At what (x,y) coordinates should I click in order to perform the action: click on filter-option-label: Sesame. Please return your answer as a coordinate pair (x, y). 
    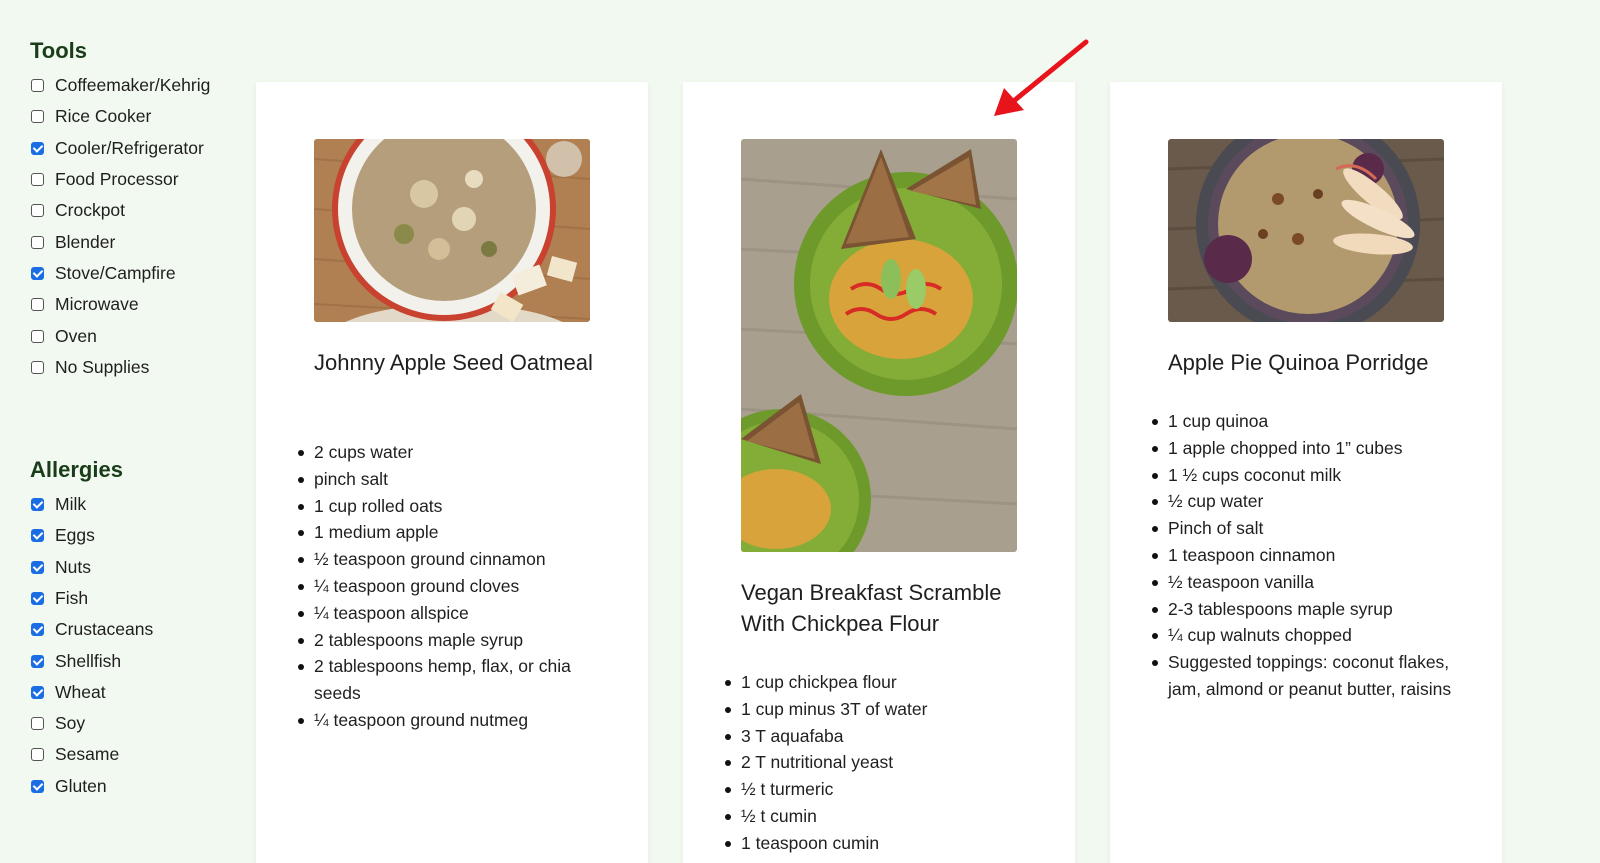
    Looking at the image, I should click on (87, 754).